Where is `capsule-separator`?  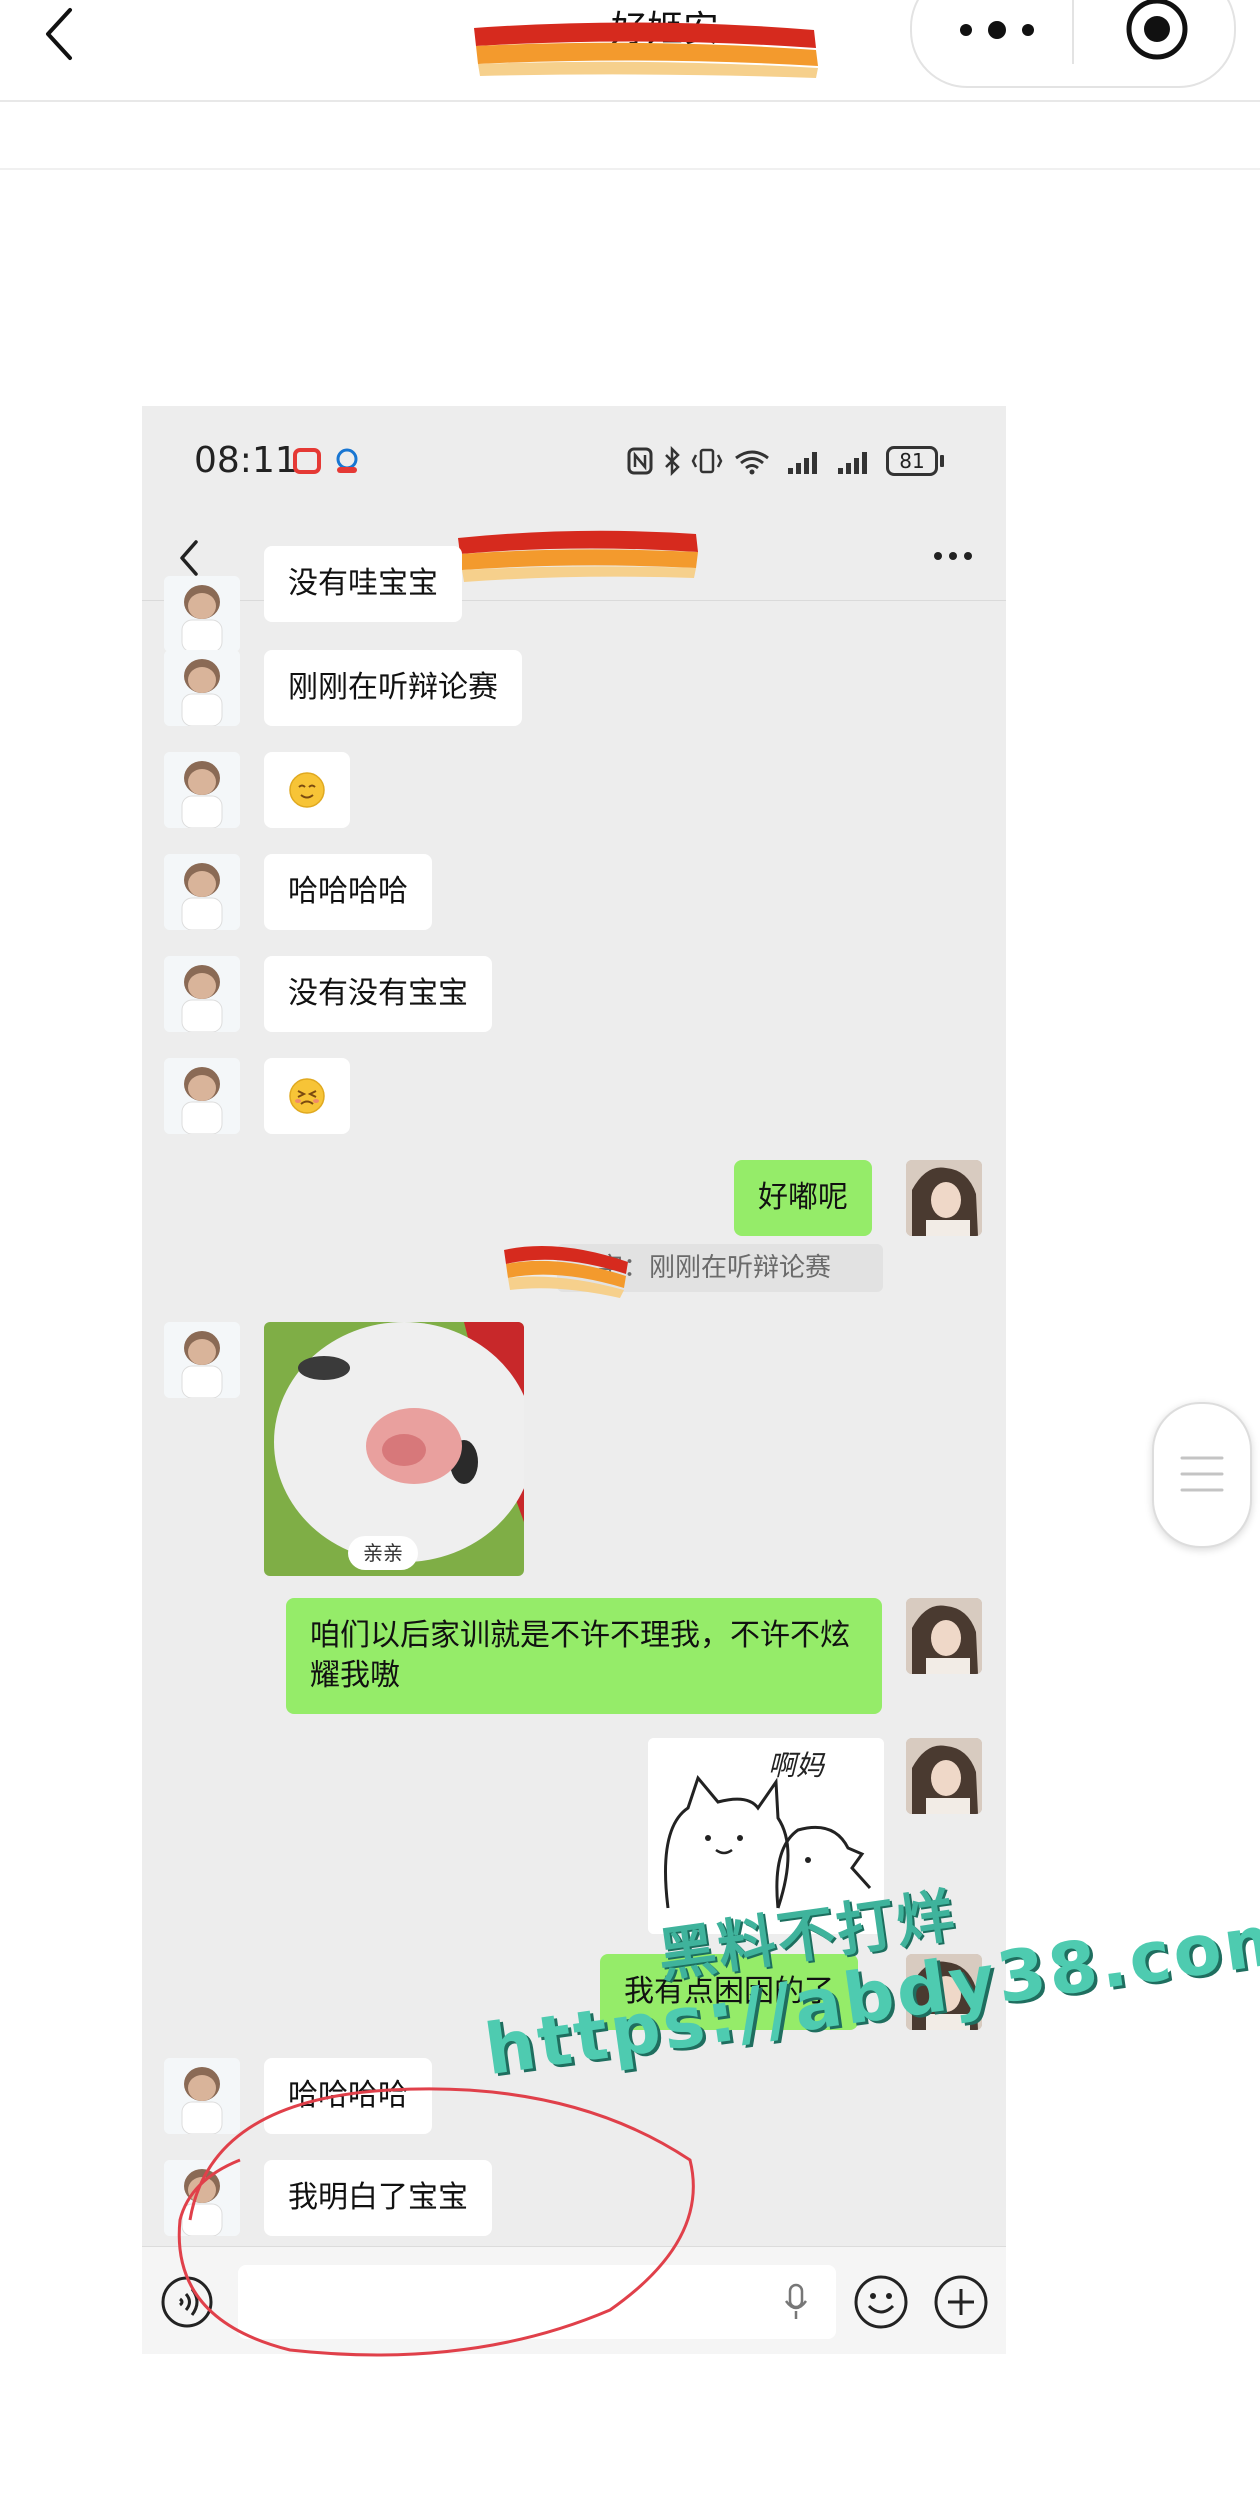 capsule-separator is located at coordinates (1073, 32).